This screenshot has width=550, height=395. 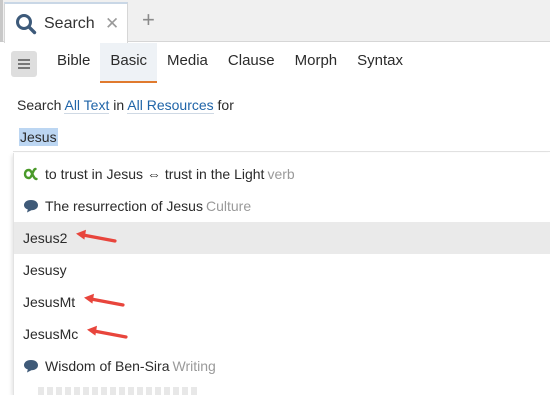 I want to click on resources-link: All Resources, so click(x=170, y=105).